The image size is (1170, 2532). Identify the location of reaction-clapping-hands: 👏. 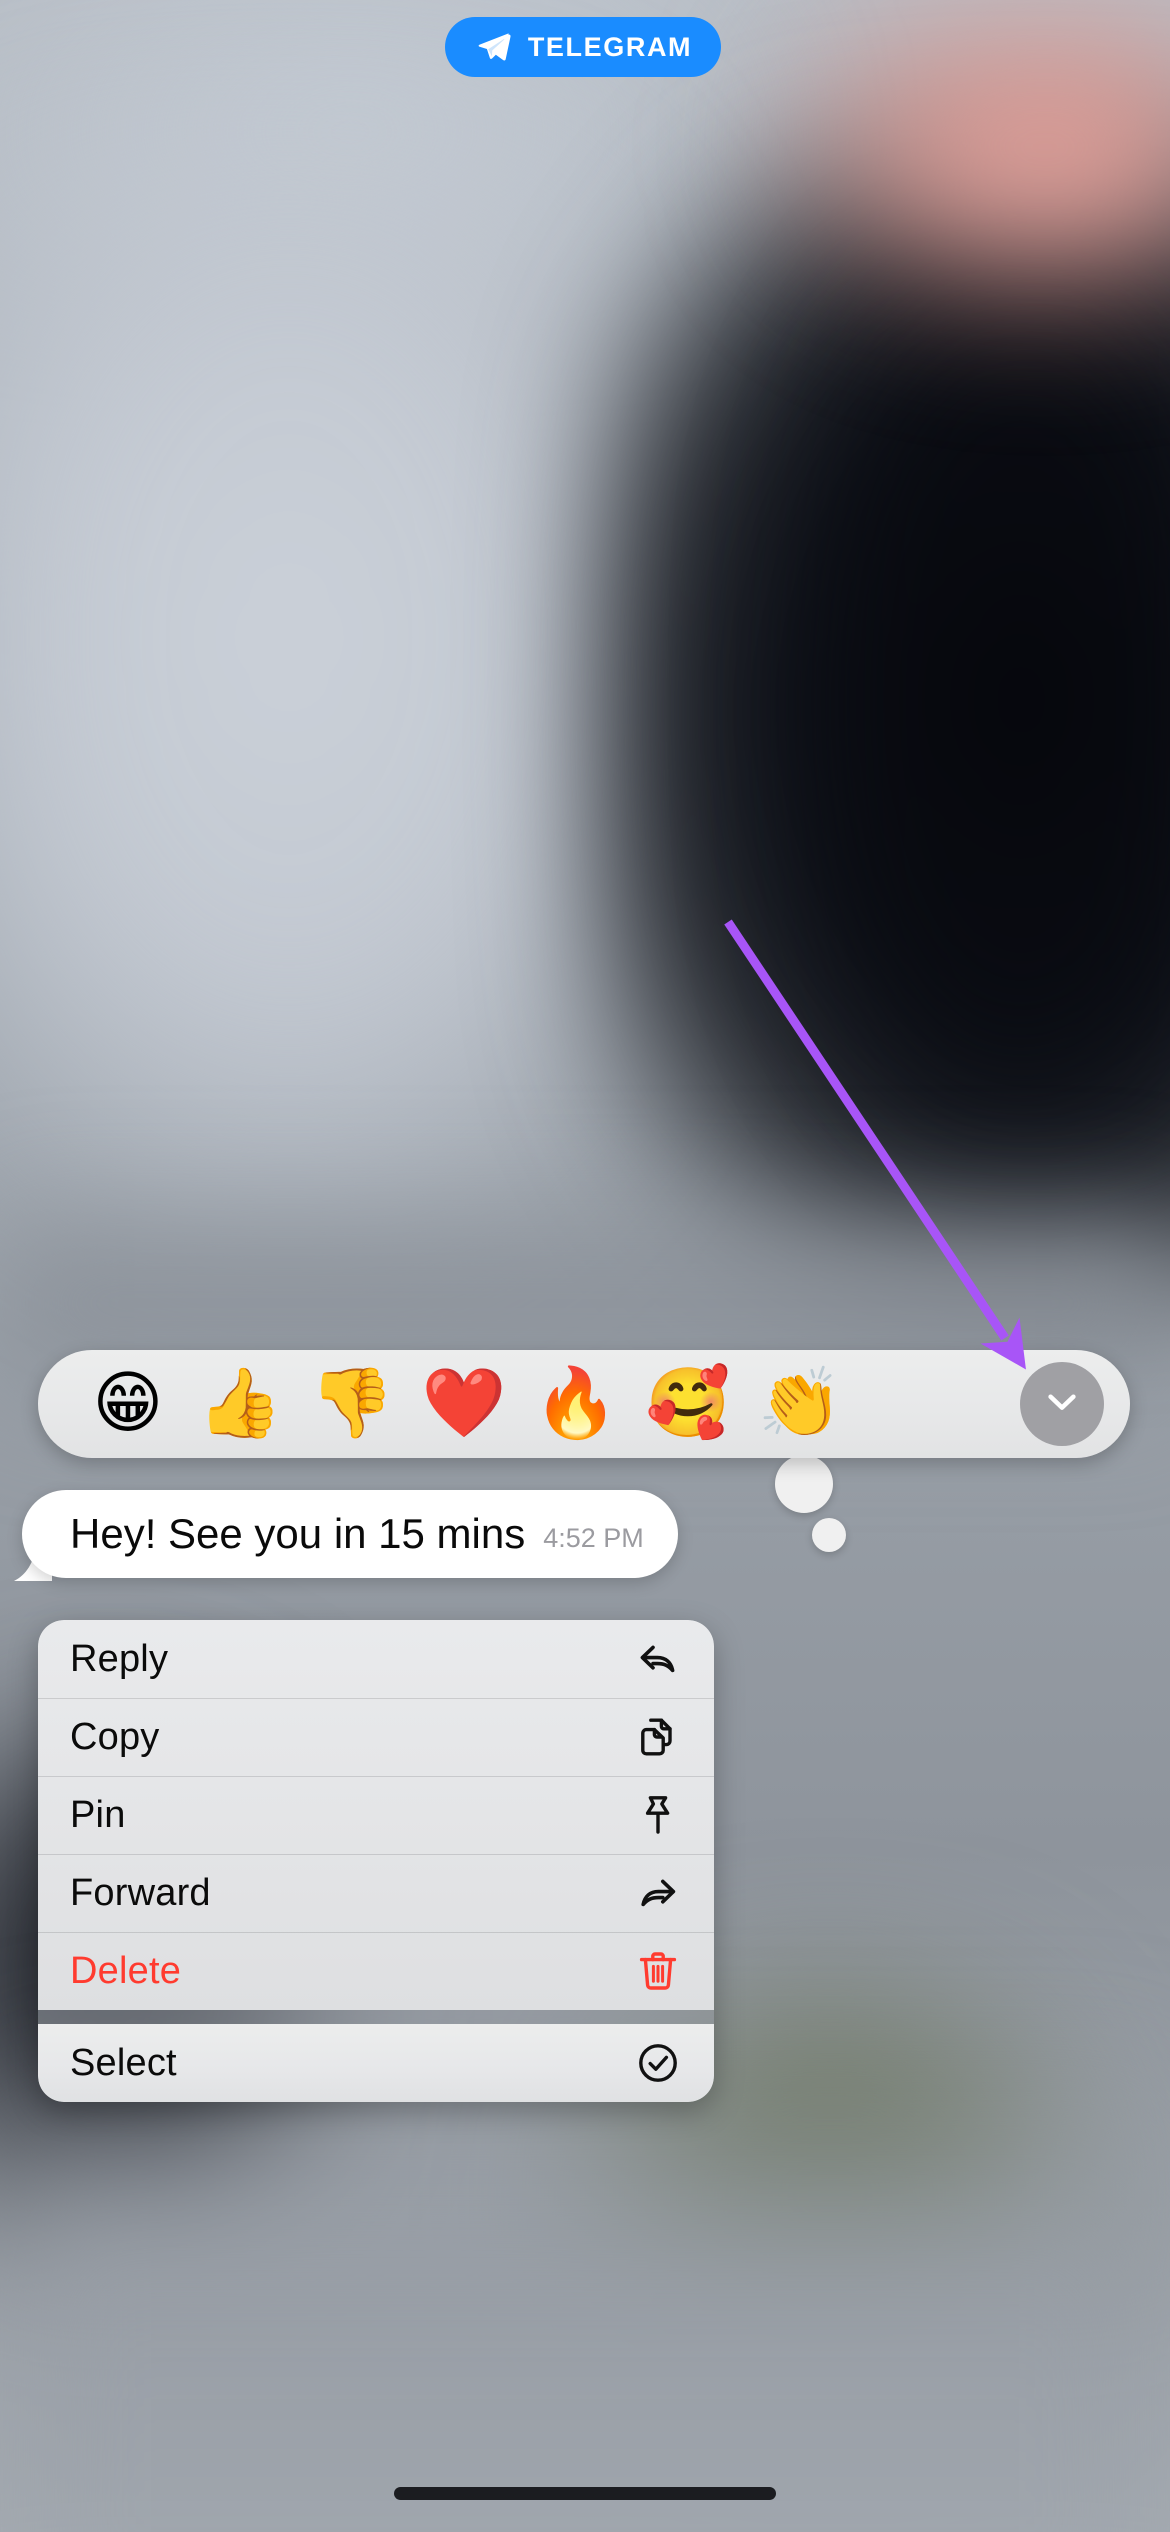
(800, 1404).